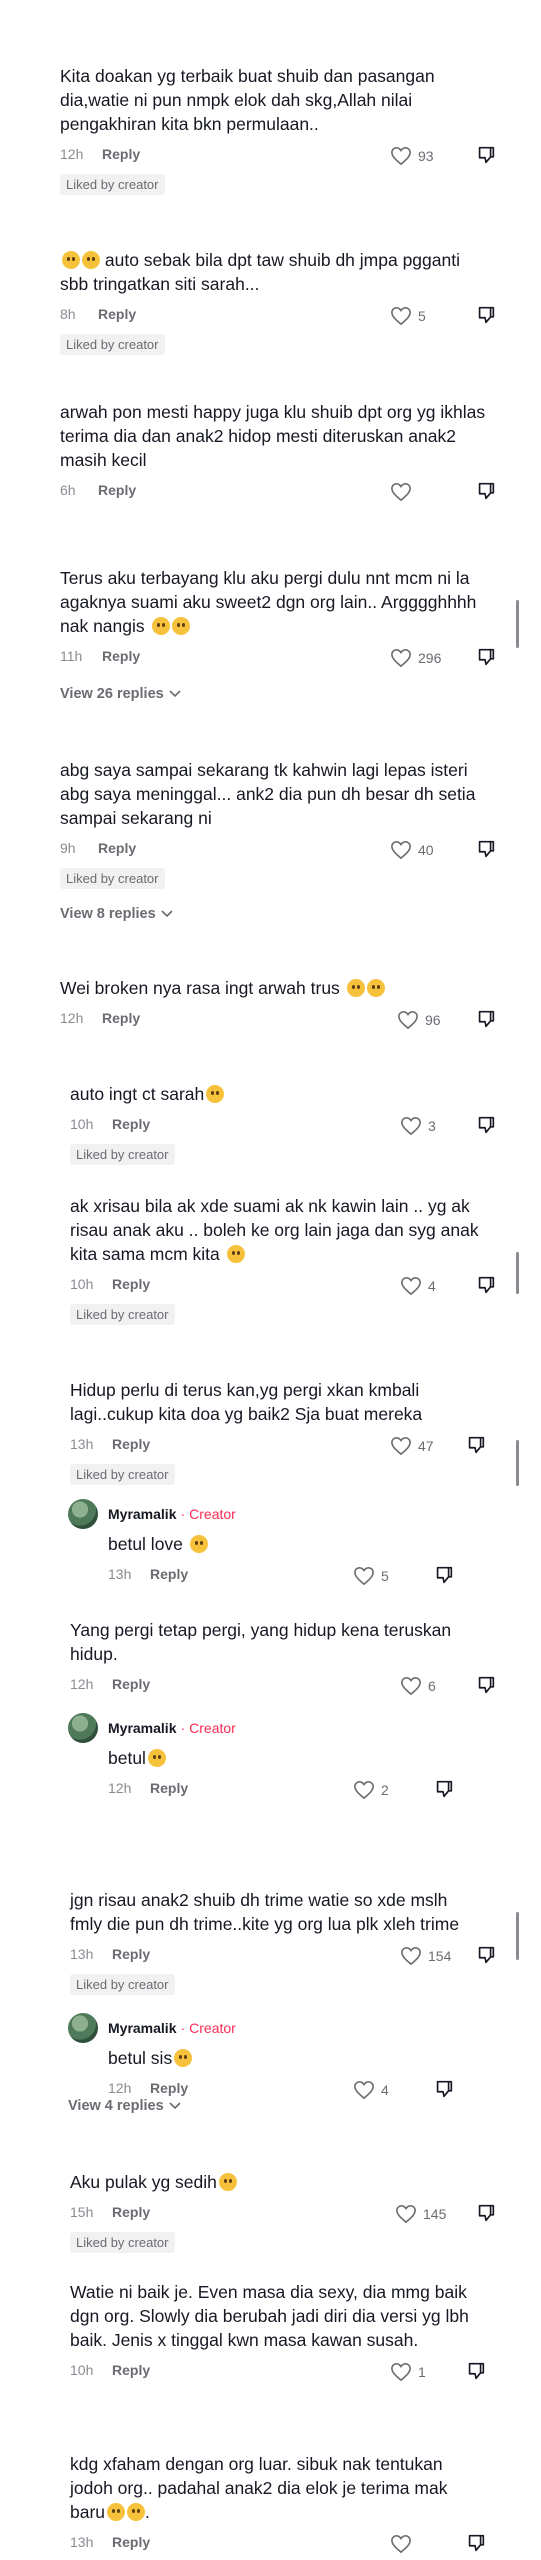  I want to click on like-button: 1, so click(408, 2372).